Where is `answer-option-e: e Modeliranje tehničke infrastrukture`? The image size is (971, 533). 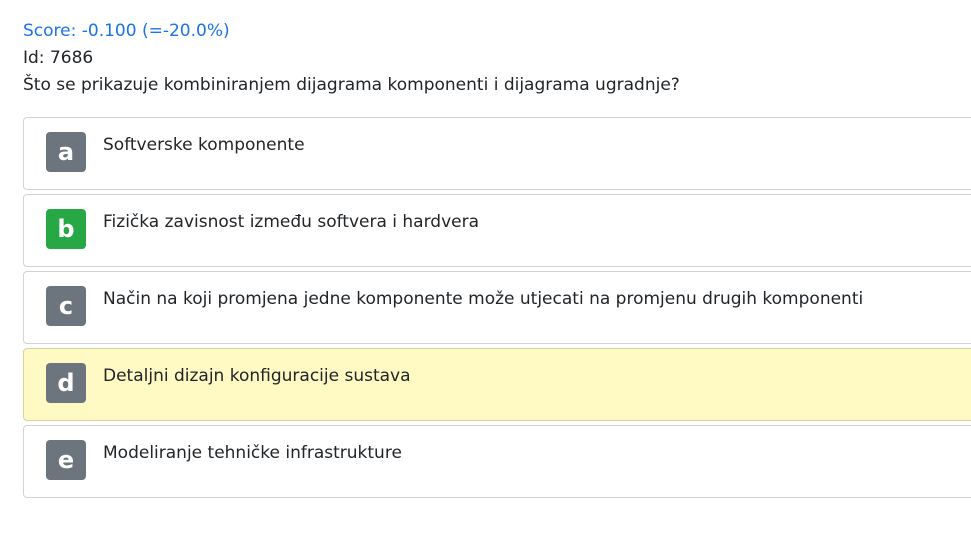 answer-option-e: e Modeliranje tehničke infrastrukture is located at coordinates (497, 461).